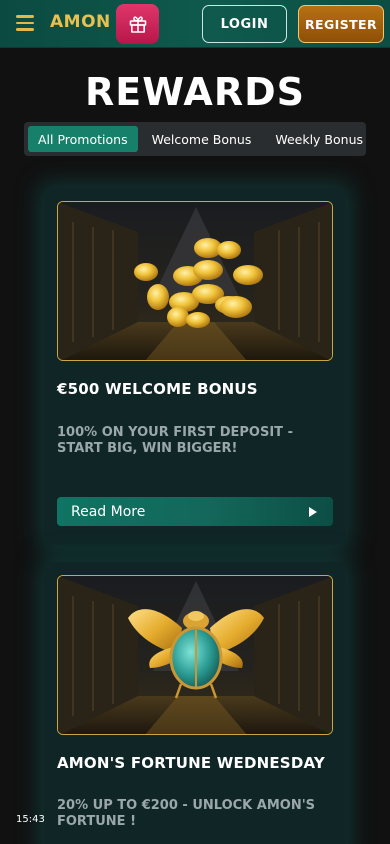 This screenshot has width=390, height=844. What do you see at coordinates (195, 281) in the screenshot?
I see `gold-coins-temple-image` at bounding box center [195, 281].